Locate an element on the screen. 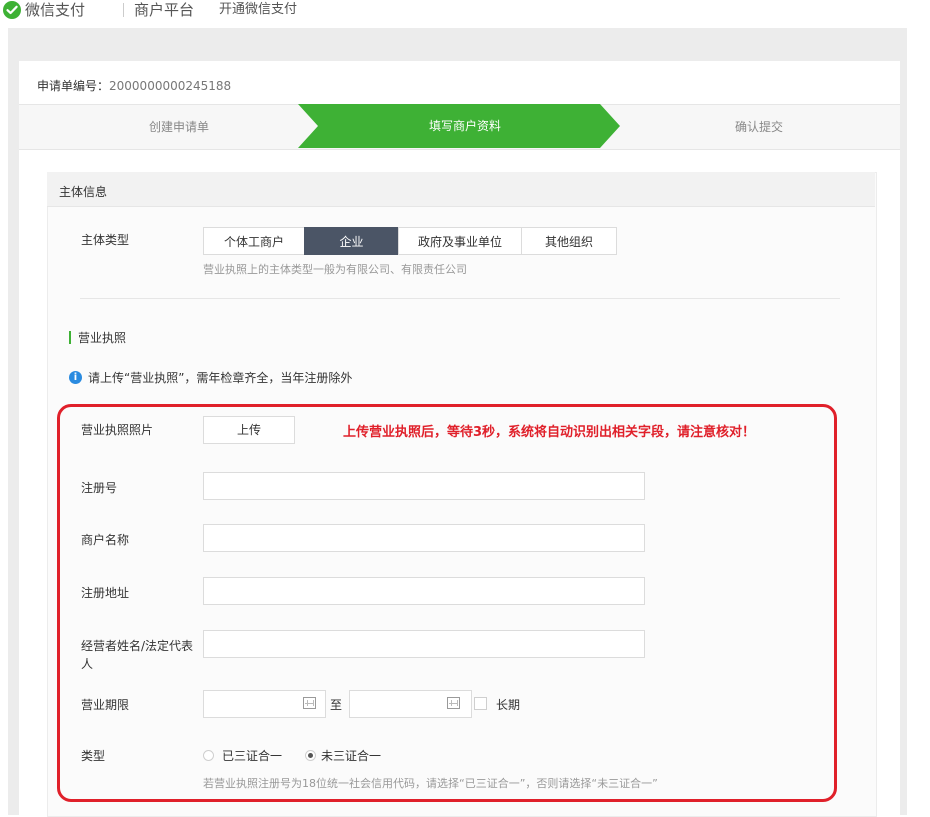 The height and width of the screenshot is (817, 930). section-divider is located at coordinates (460, 298).